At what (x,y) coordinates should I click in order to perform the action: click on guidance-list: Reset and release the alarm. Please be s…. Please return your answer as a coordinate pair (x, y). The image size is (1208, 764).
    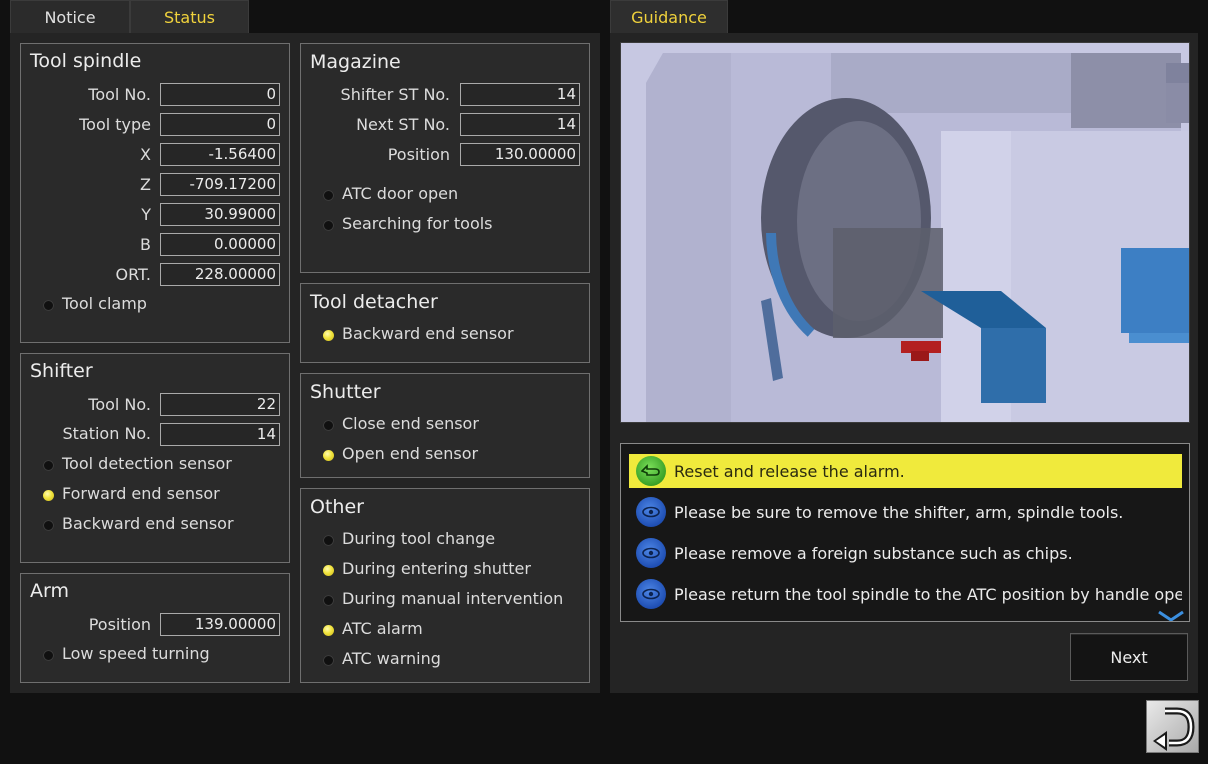
    Looking at the image, I should click on (905, 532).